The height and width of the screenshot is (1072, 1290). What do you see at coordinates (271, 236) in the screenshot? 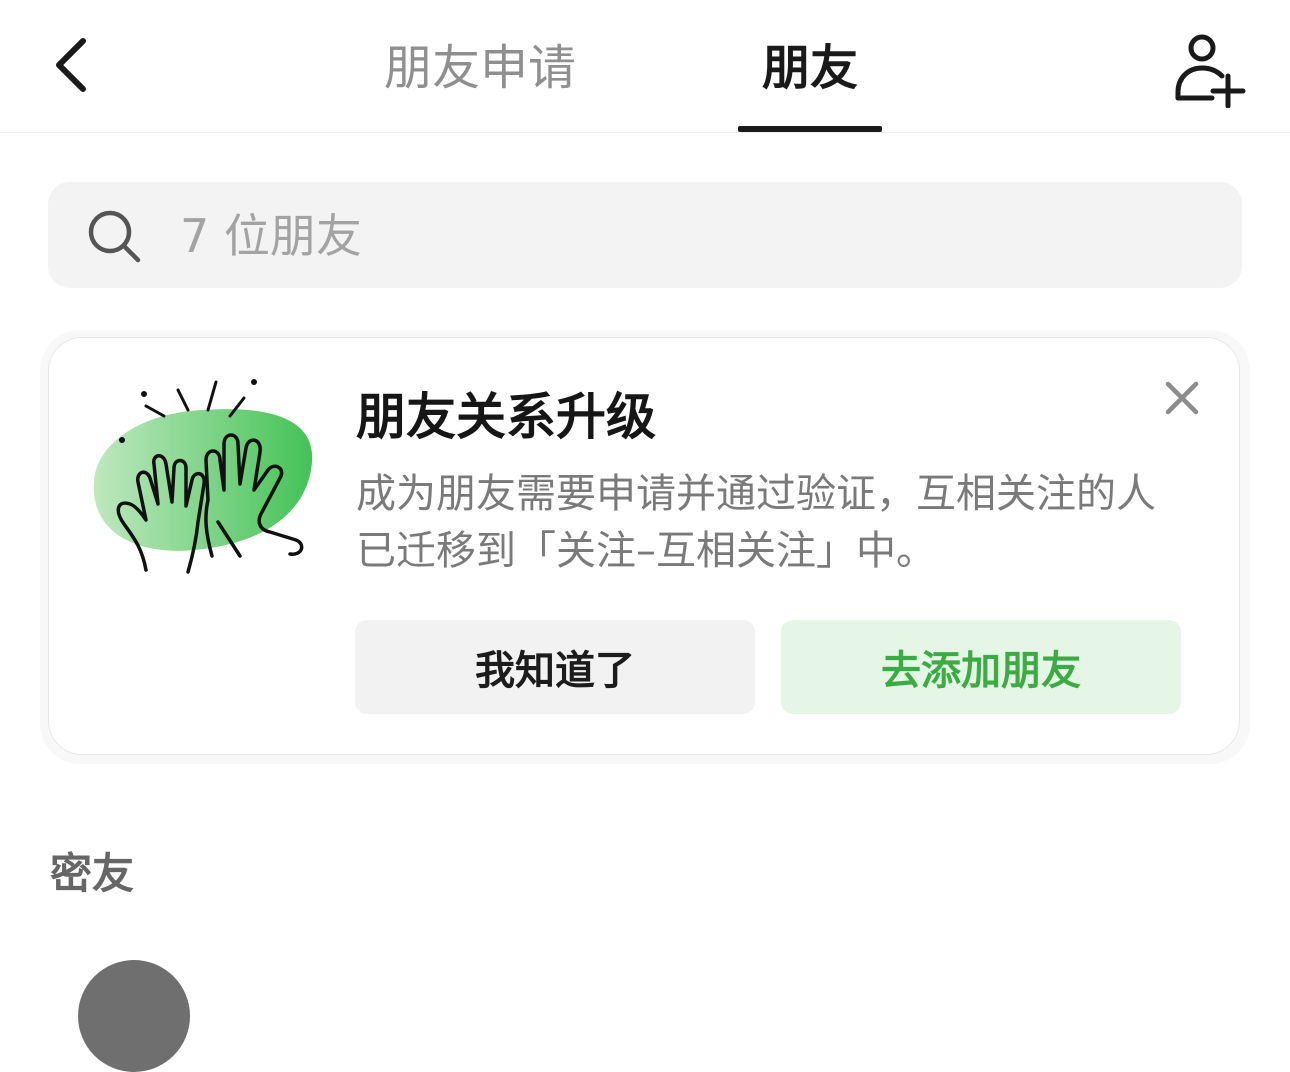
I see `search-placeholder: 7 位朋友` at bounding box center [271, 236].